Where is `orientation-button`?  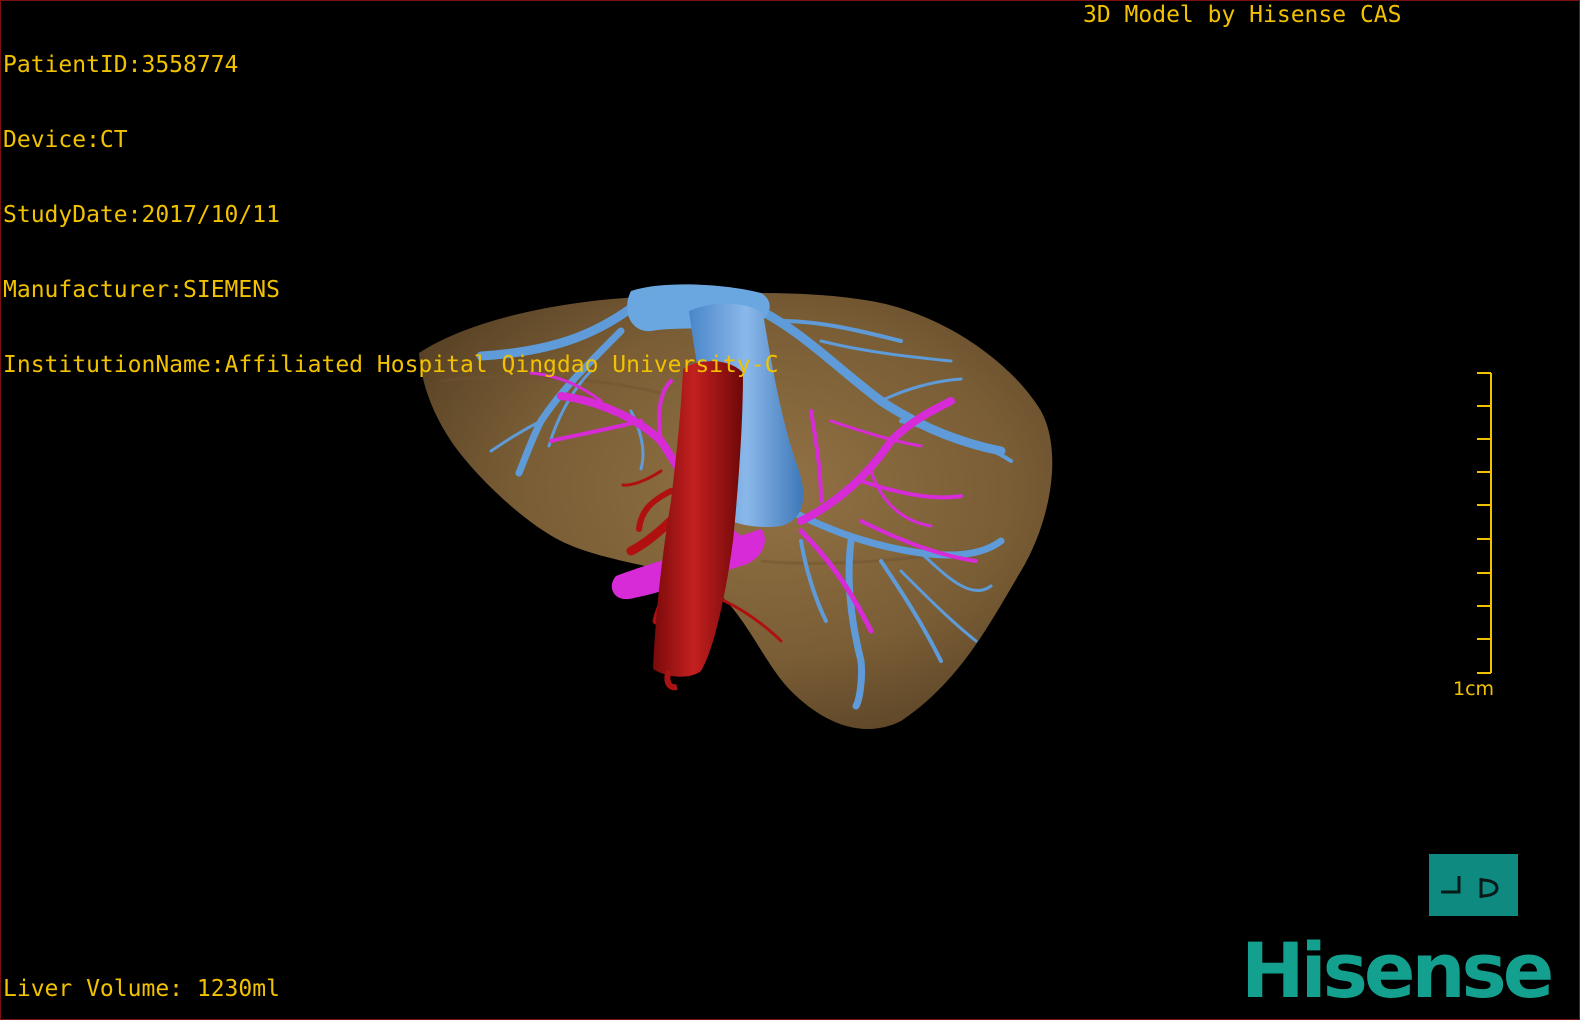
orientation-button is located at coordinates (1473, 885).